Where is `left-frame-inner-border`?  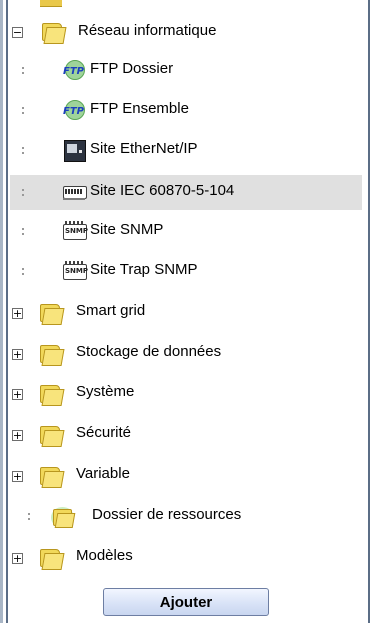 left-frame-inner-border is located at coordinates (7, 311).